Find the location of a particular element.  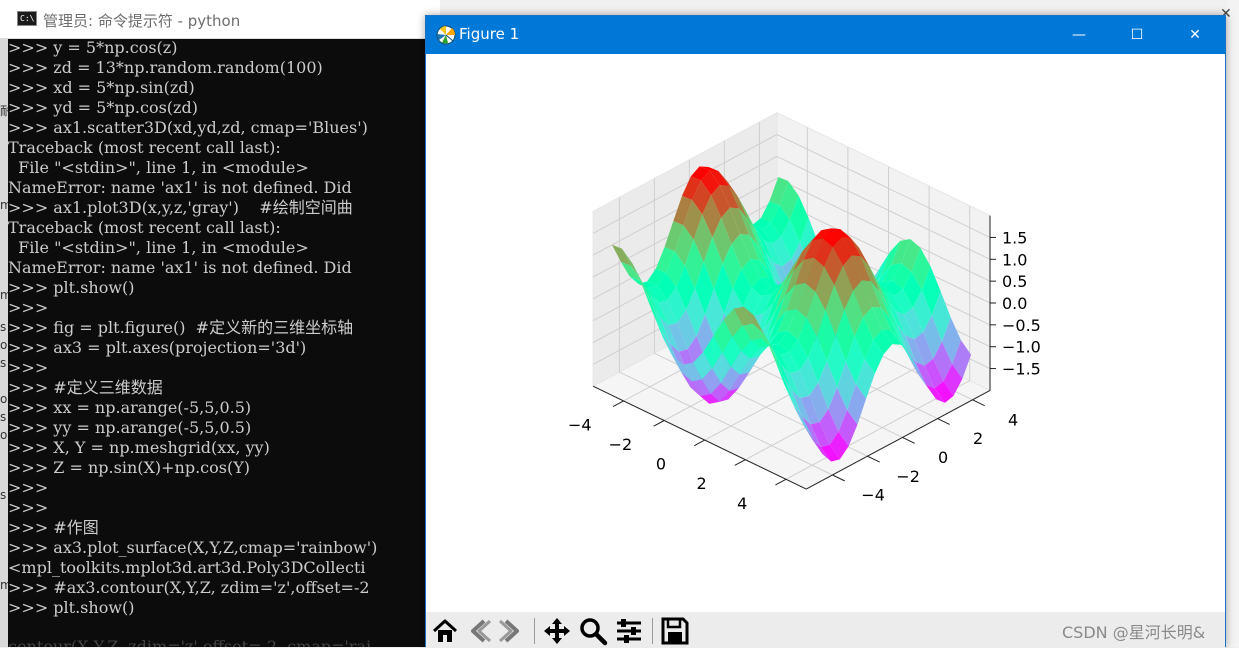

y-tick-label: −2 is located at coordinates (908, 476).